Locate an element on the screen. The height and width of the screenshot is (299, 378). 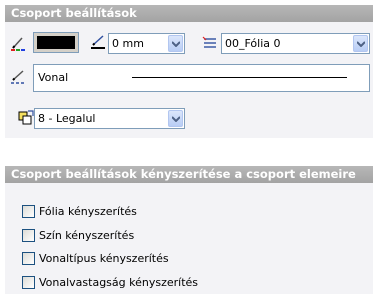
linetype-selector: Vonal is located at coordinates (201, 78).